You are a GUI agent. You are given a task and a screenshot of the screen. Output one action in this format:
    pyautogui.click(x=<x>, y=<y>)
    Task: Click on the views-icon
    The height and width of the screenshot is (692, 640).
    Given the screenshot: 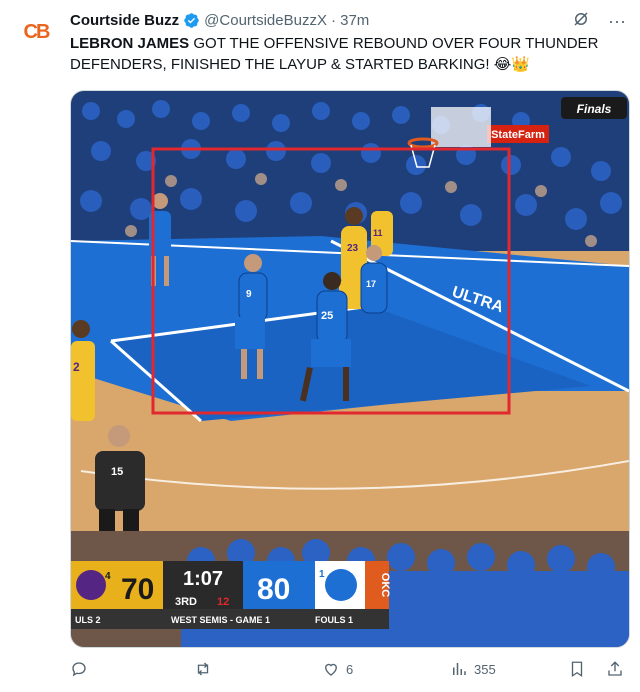 What is the action you would take?
    pyautogui.click(x=459, y=669)
    